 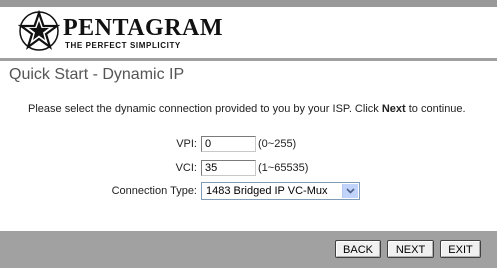 What do you see at coordinates (123, 45) in the screenshot?
I see `brand-tagline: THE PERFECT SIMPLICITY` at bounding box center [123, 45].